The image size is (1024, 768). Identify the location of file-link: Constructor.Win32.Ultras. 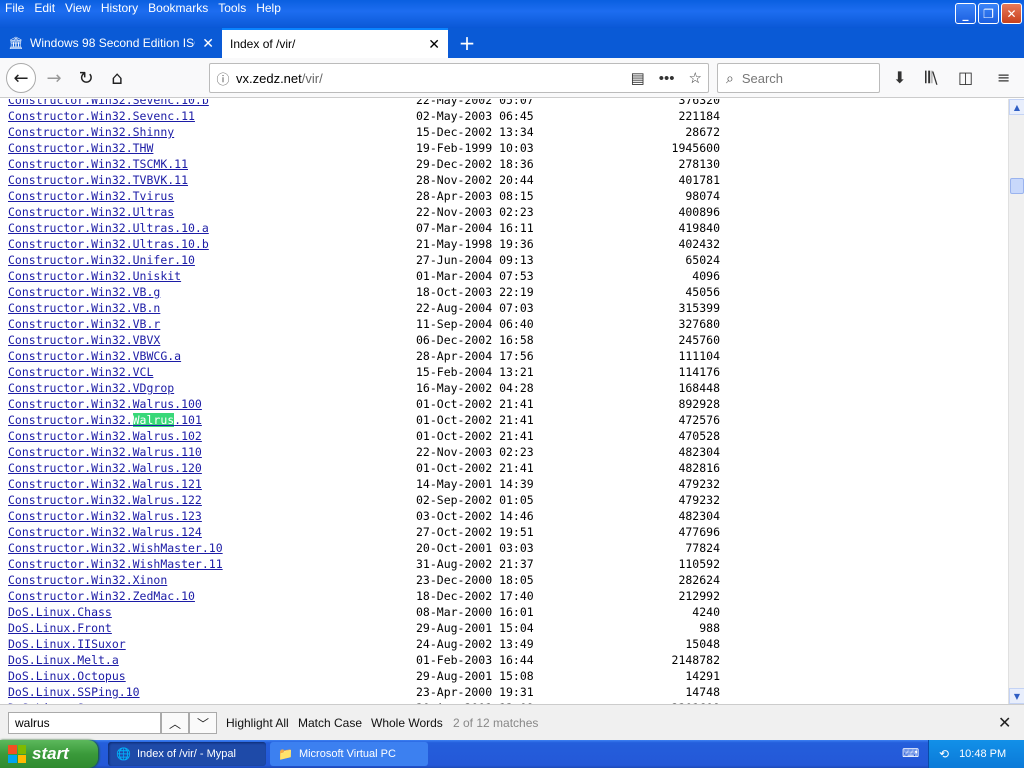
(212, 212).